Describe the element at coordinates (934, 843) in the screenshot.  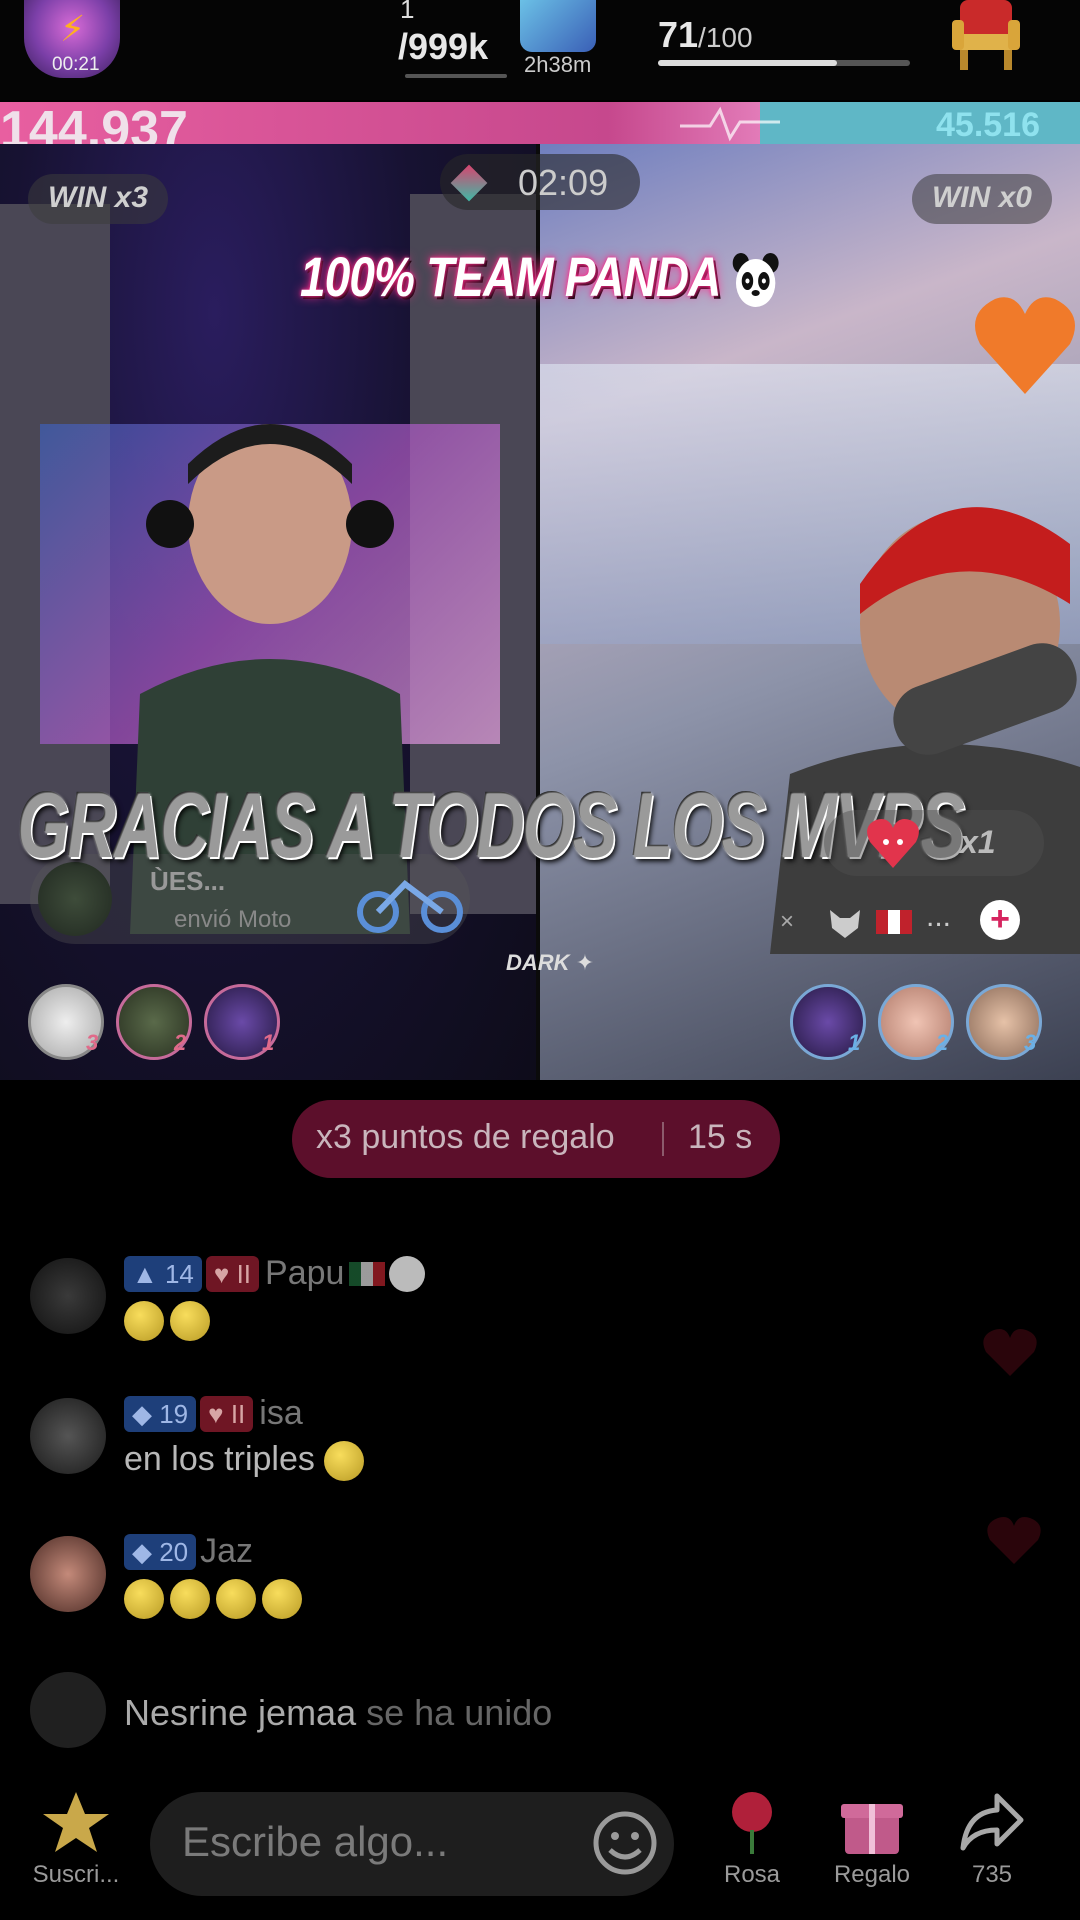
I see `heart-multiplier: x1` at that location.